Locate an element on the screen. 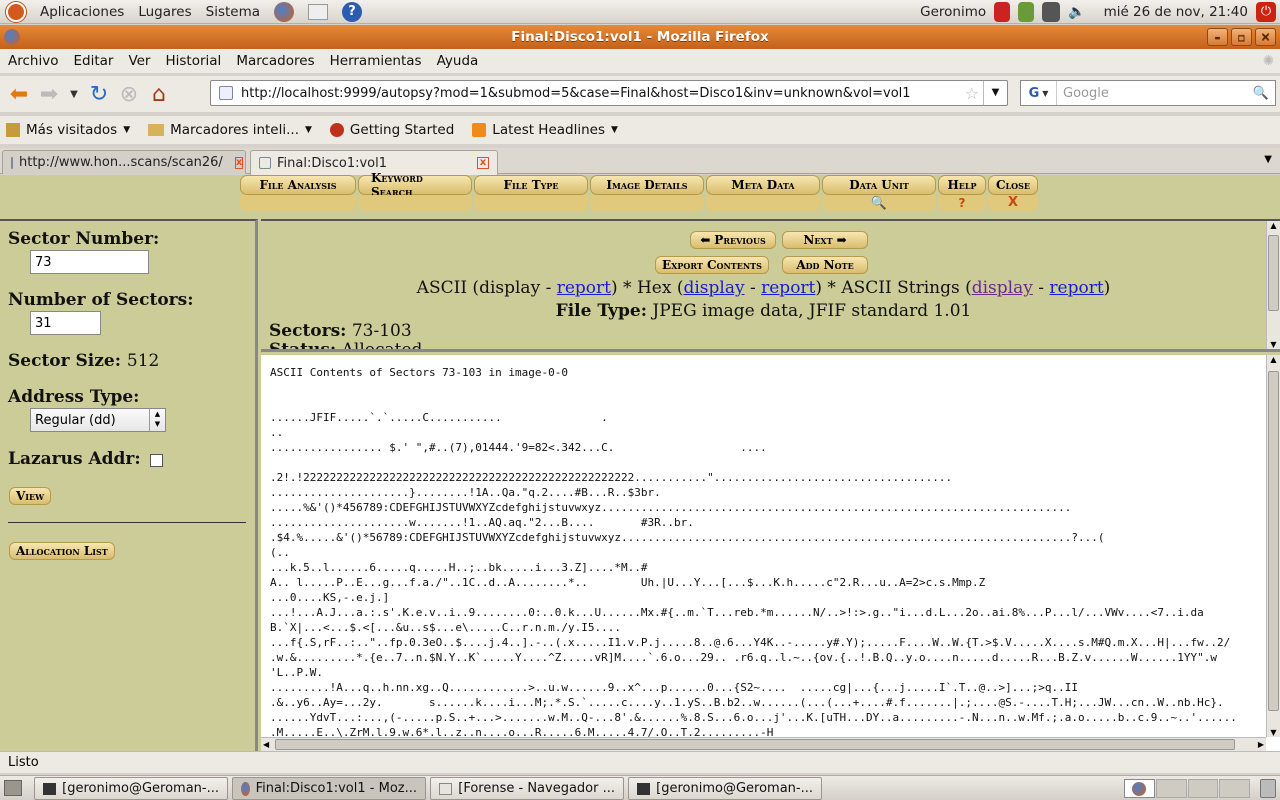  minimize-button: – is located at coordinates (1217, 37).